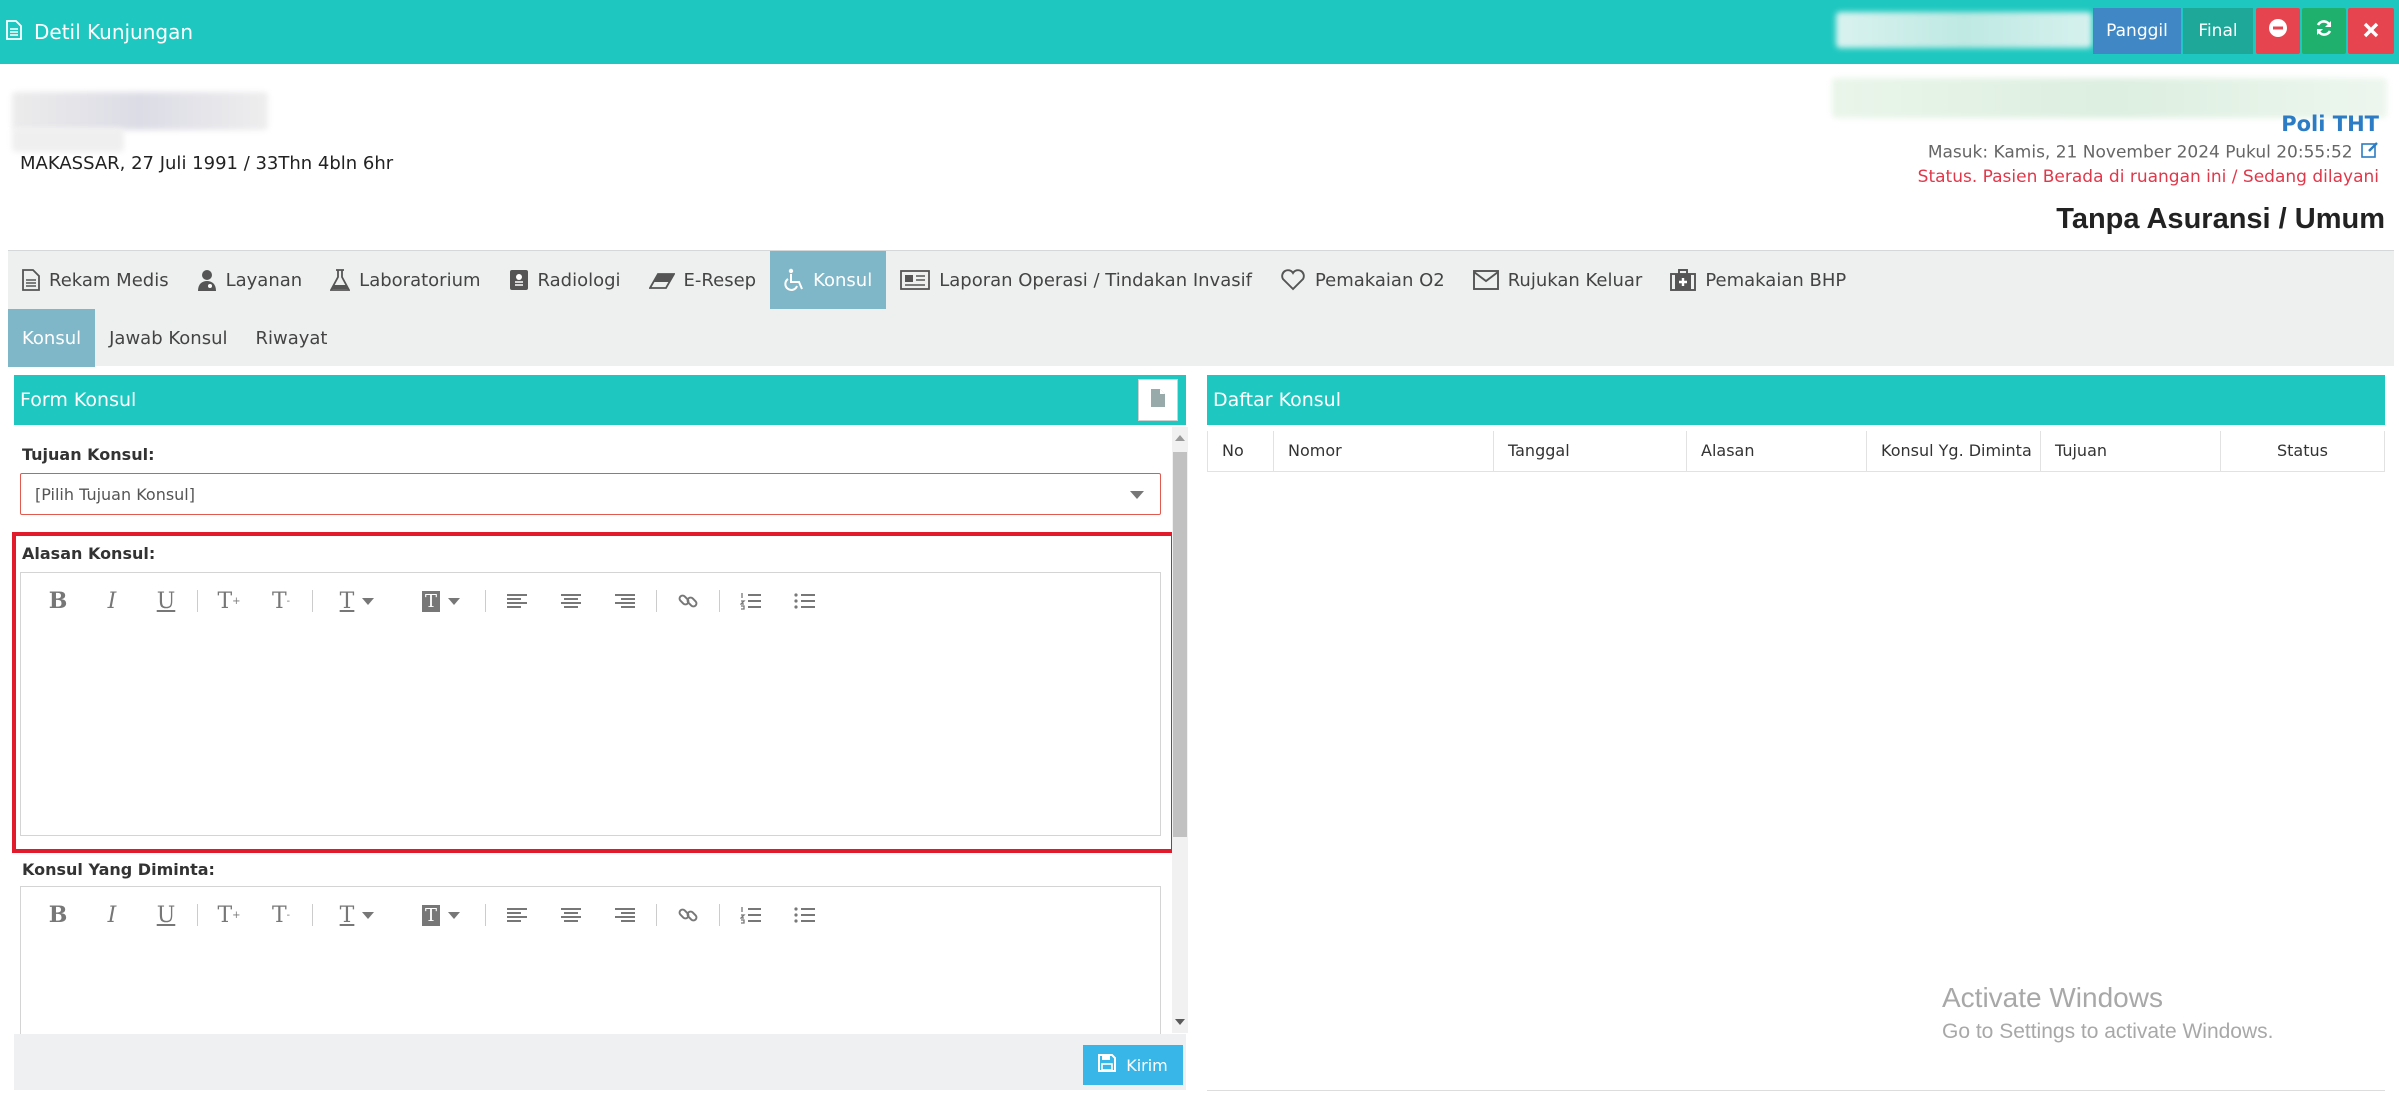 The width and height of the screenshot is (2399, 1101). What do you see at coordinates (1199, 32) in the screenshot?
I see `top-bar: Detil Kunjungan Panggil Final` at bounding box center [1199, 32].